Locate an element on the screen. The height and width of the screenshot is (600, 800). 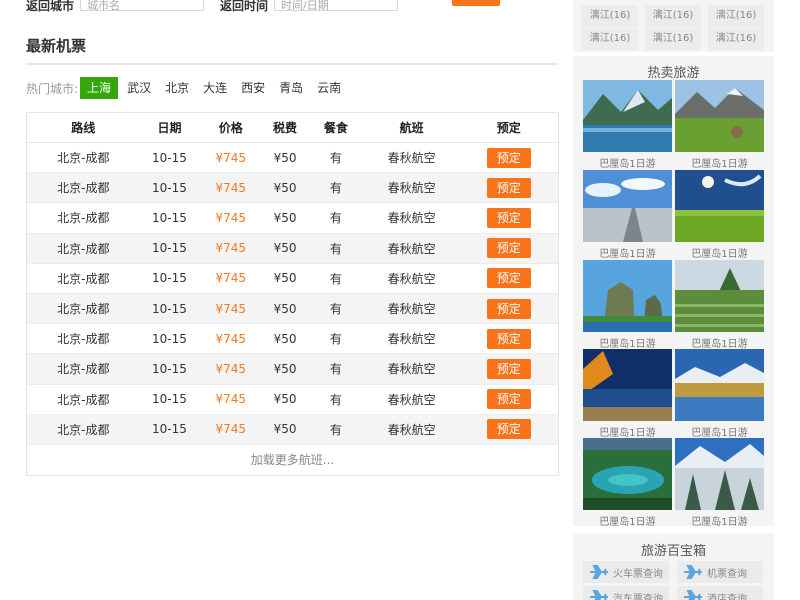
tool-label: 汽车票查询 is located at coordinates (638, 596).